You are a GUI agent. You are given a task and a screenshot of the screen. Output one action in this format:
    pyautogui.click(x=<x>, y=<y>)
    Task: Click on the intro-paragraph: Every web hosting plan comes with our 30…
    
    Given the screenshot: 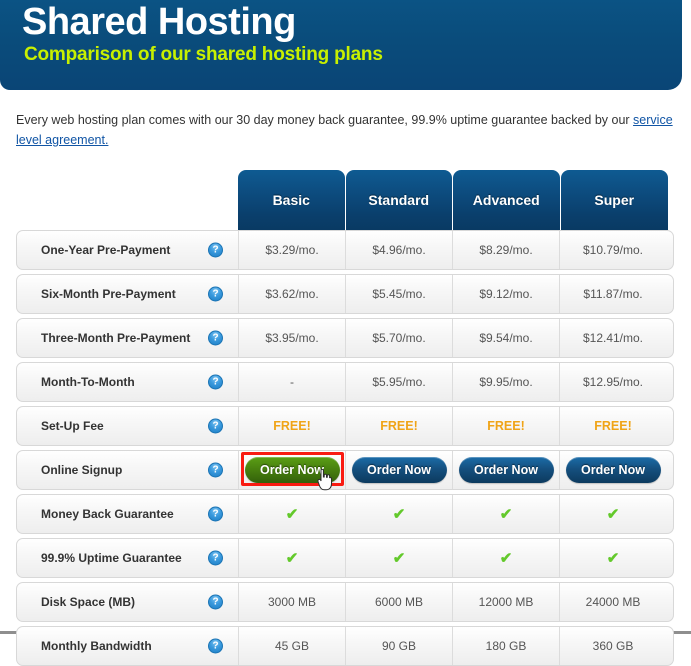 What is the action you would take?
    pyautogui.click(x=346, y=130)
    